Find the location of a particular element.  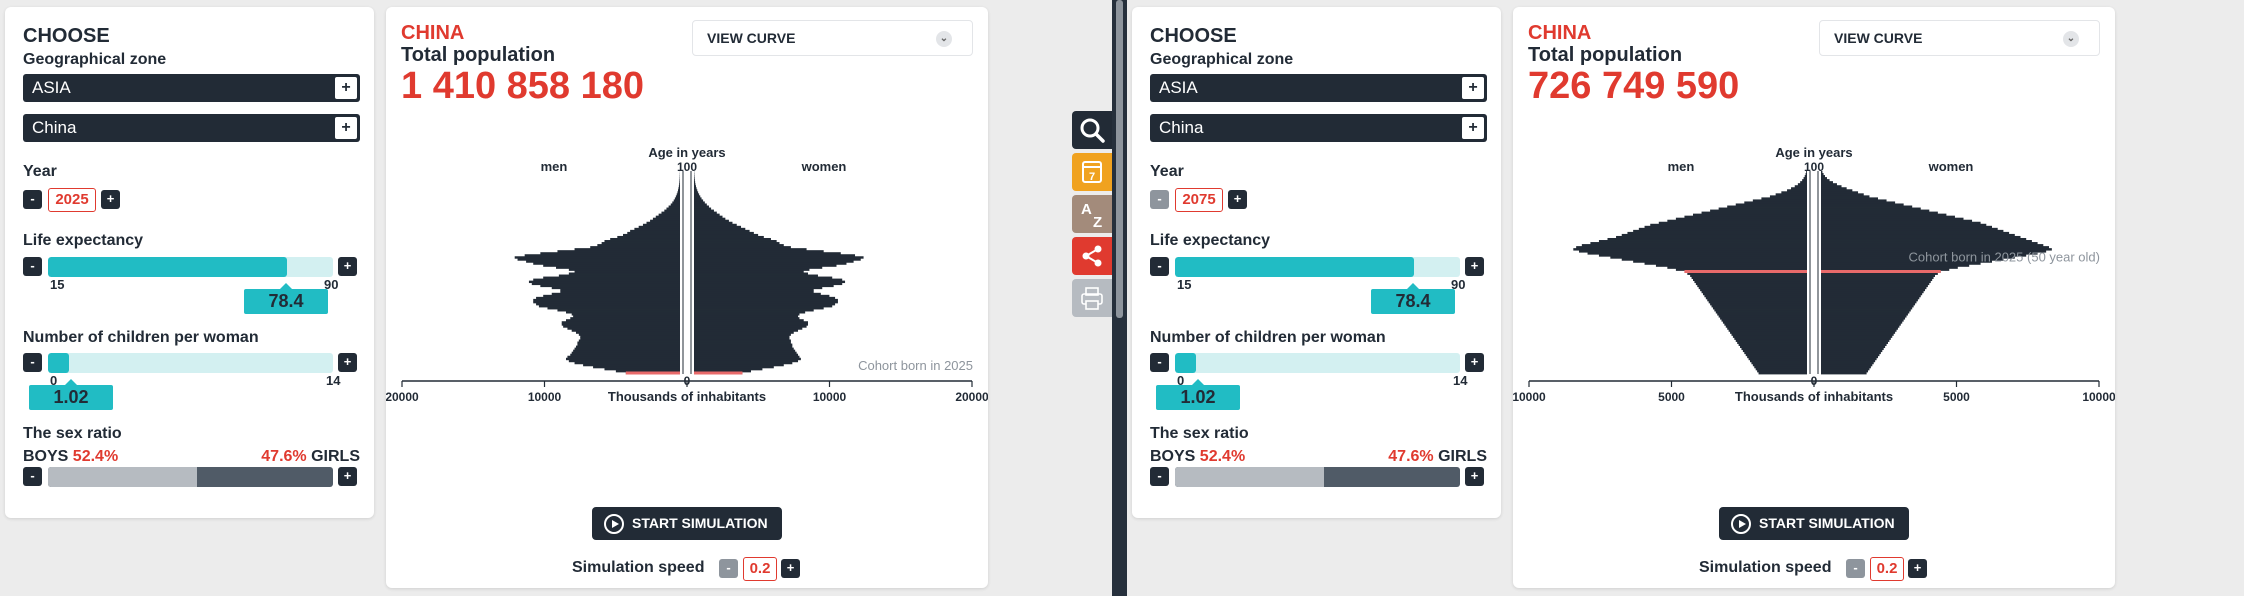

total-population-value: 726 749 590 is located at coordinates (1634, 86).